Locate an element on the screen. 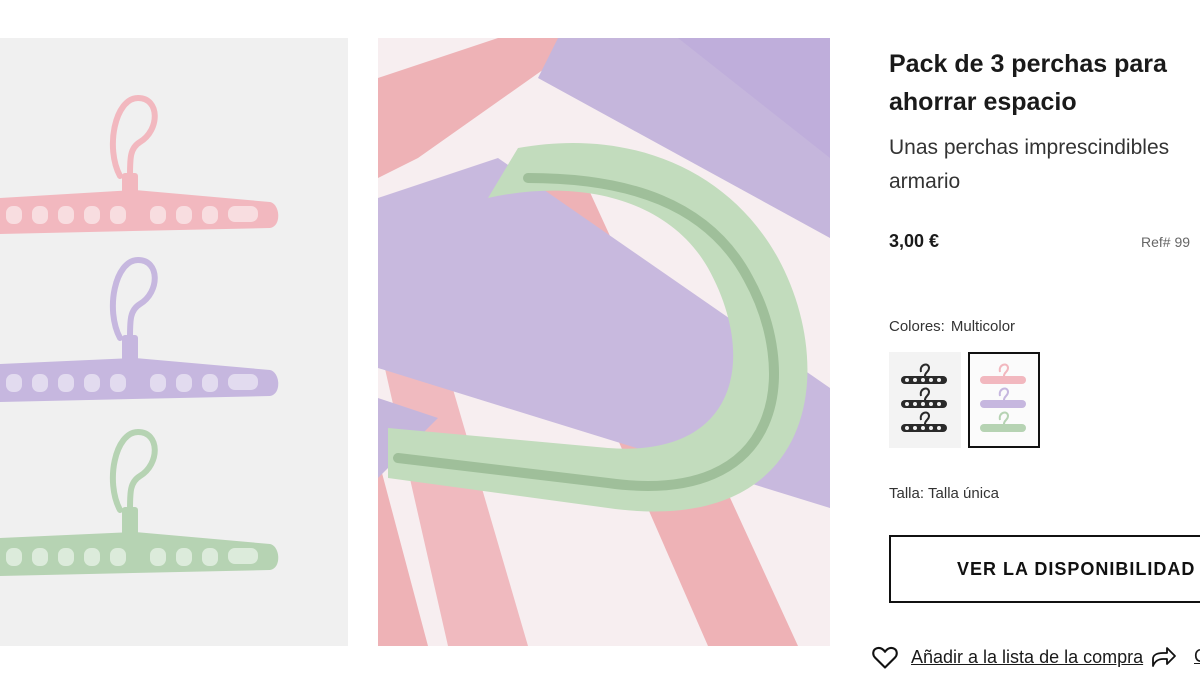 The height and width of the screenshot is (675, 1200). colors-row: Colores: Multicolor is located at coordinates (952, 326).